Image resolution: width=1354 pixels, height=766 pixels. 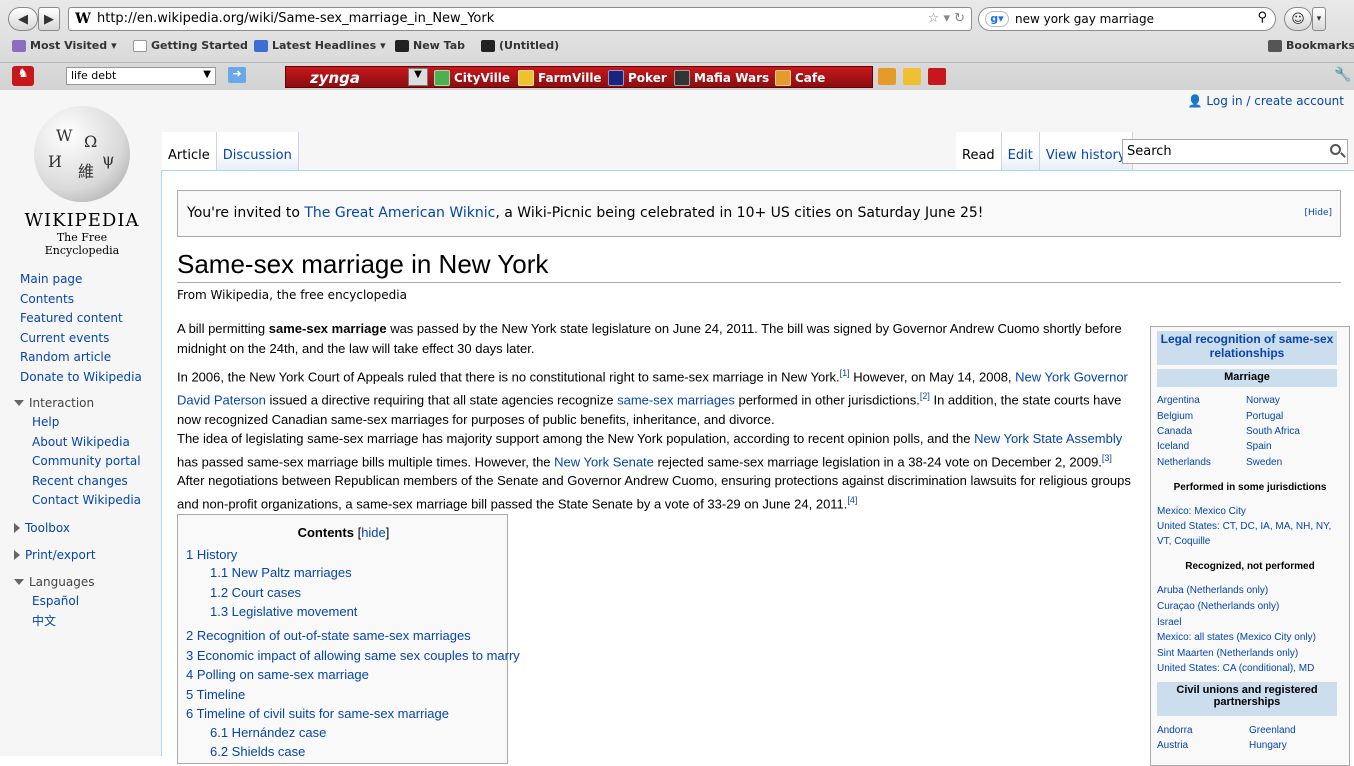 What do you see at coordinates (1236, 637) in the screenshot?
I see `infobox-link: Mexico: all states (Mexico City only)` at bounding box center [1236, 637].